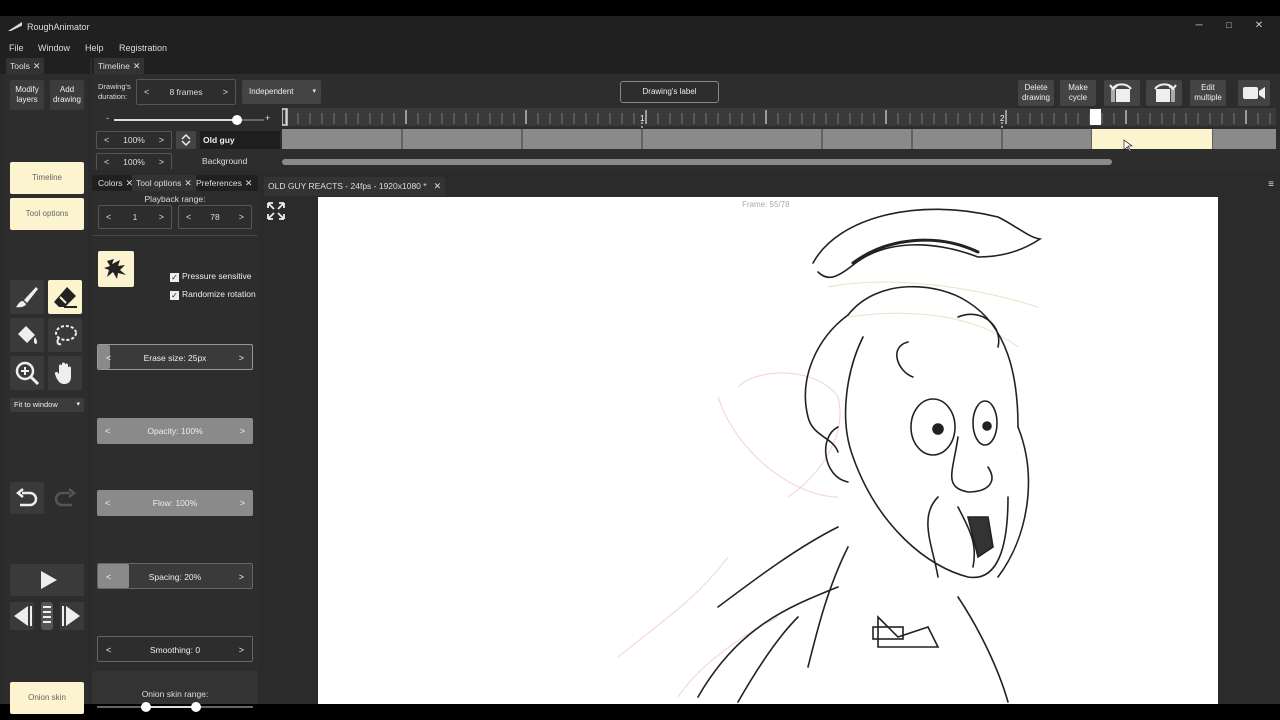 Image resolution: width=1280 pixels, height=720 pixels. Describe the element at coordinates (65, 335) in the screenshot. I see `lasso-tool-button` at that location.